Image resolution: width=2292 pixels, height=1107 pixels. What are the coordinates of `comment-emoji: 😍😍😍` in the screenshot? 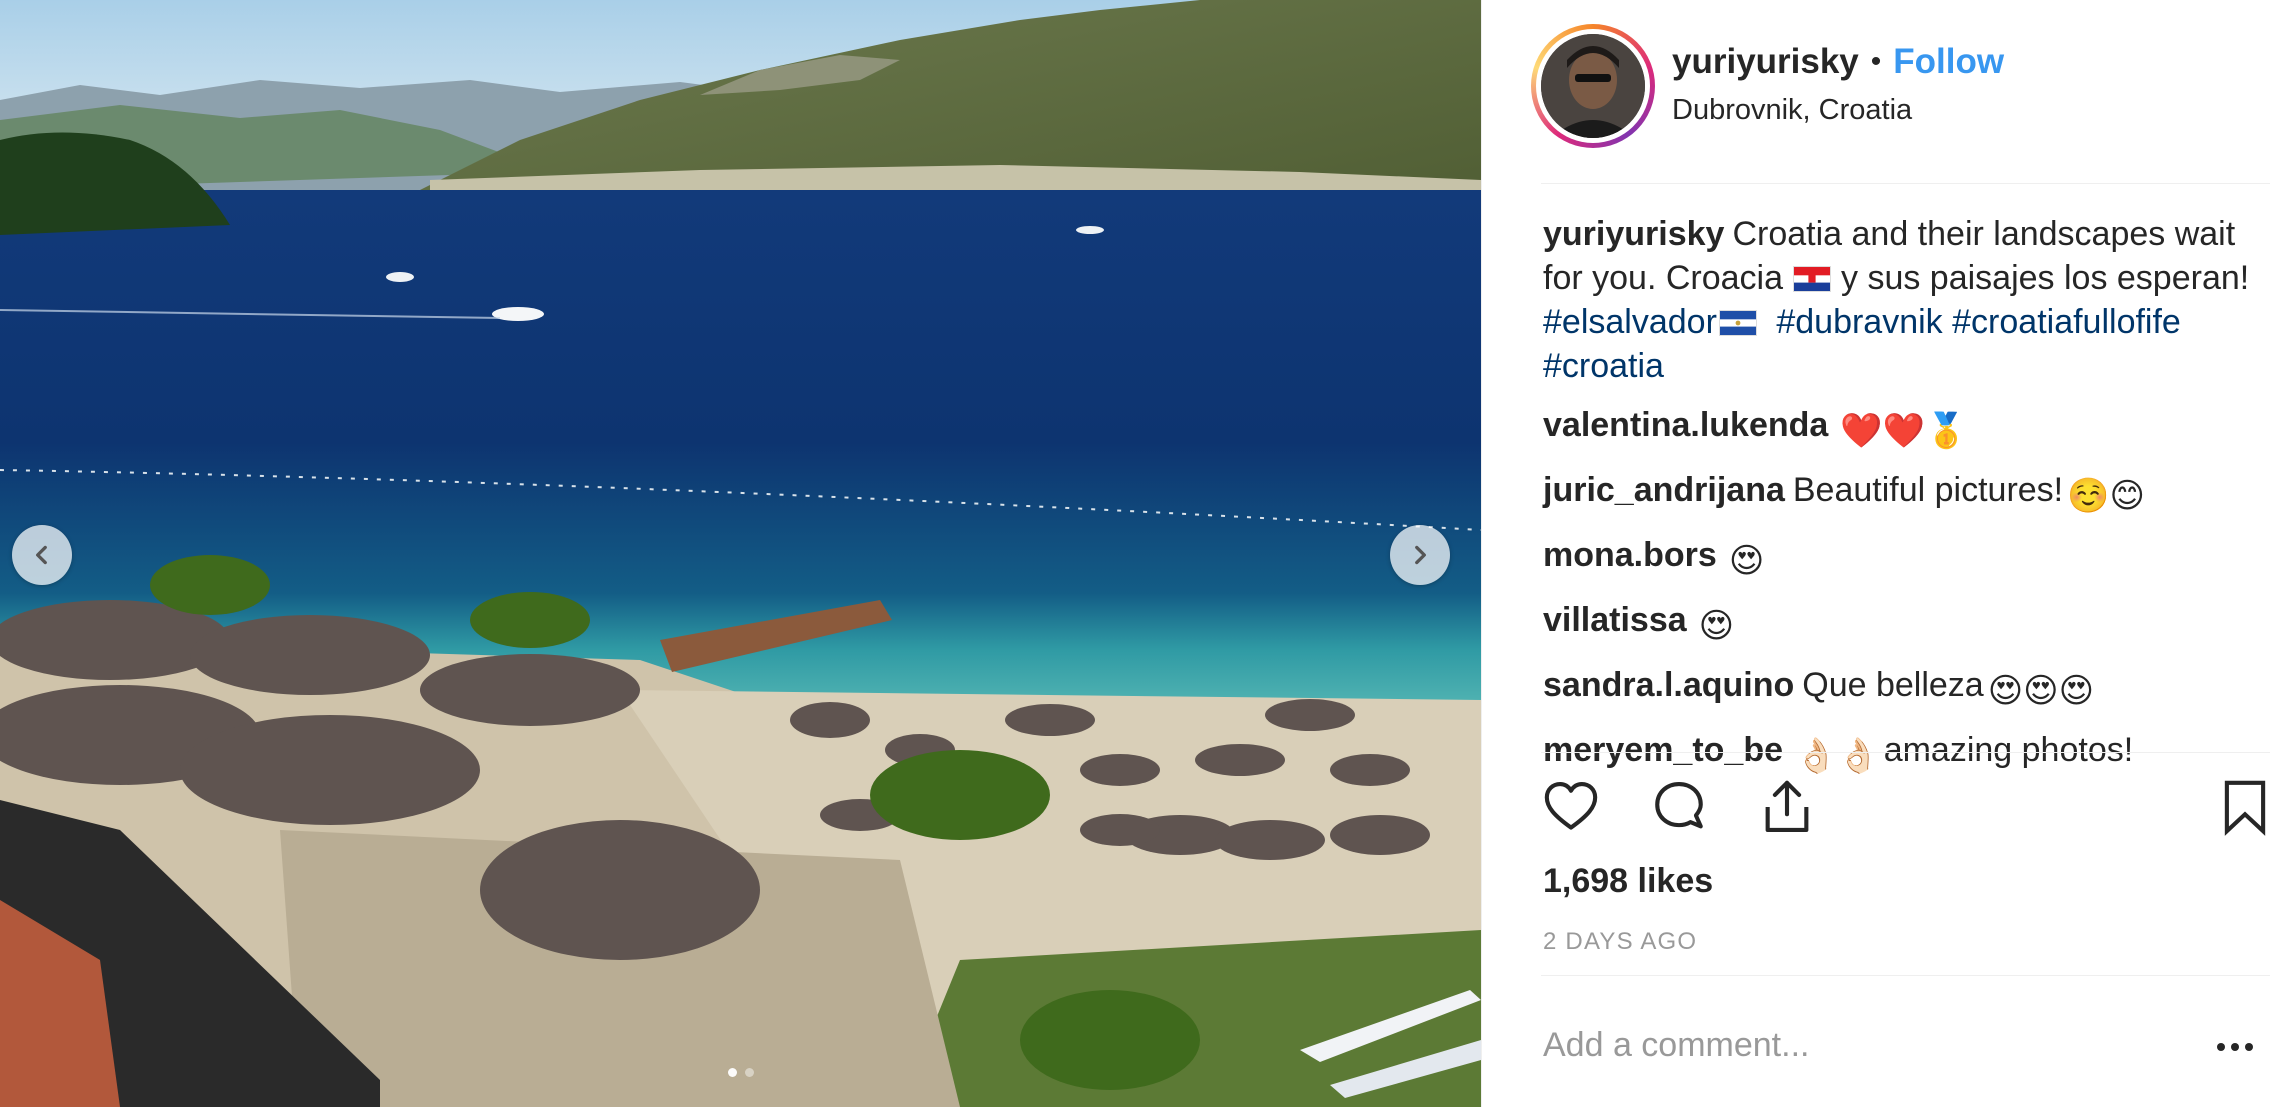 It's located at (2041, 691).